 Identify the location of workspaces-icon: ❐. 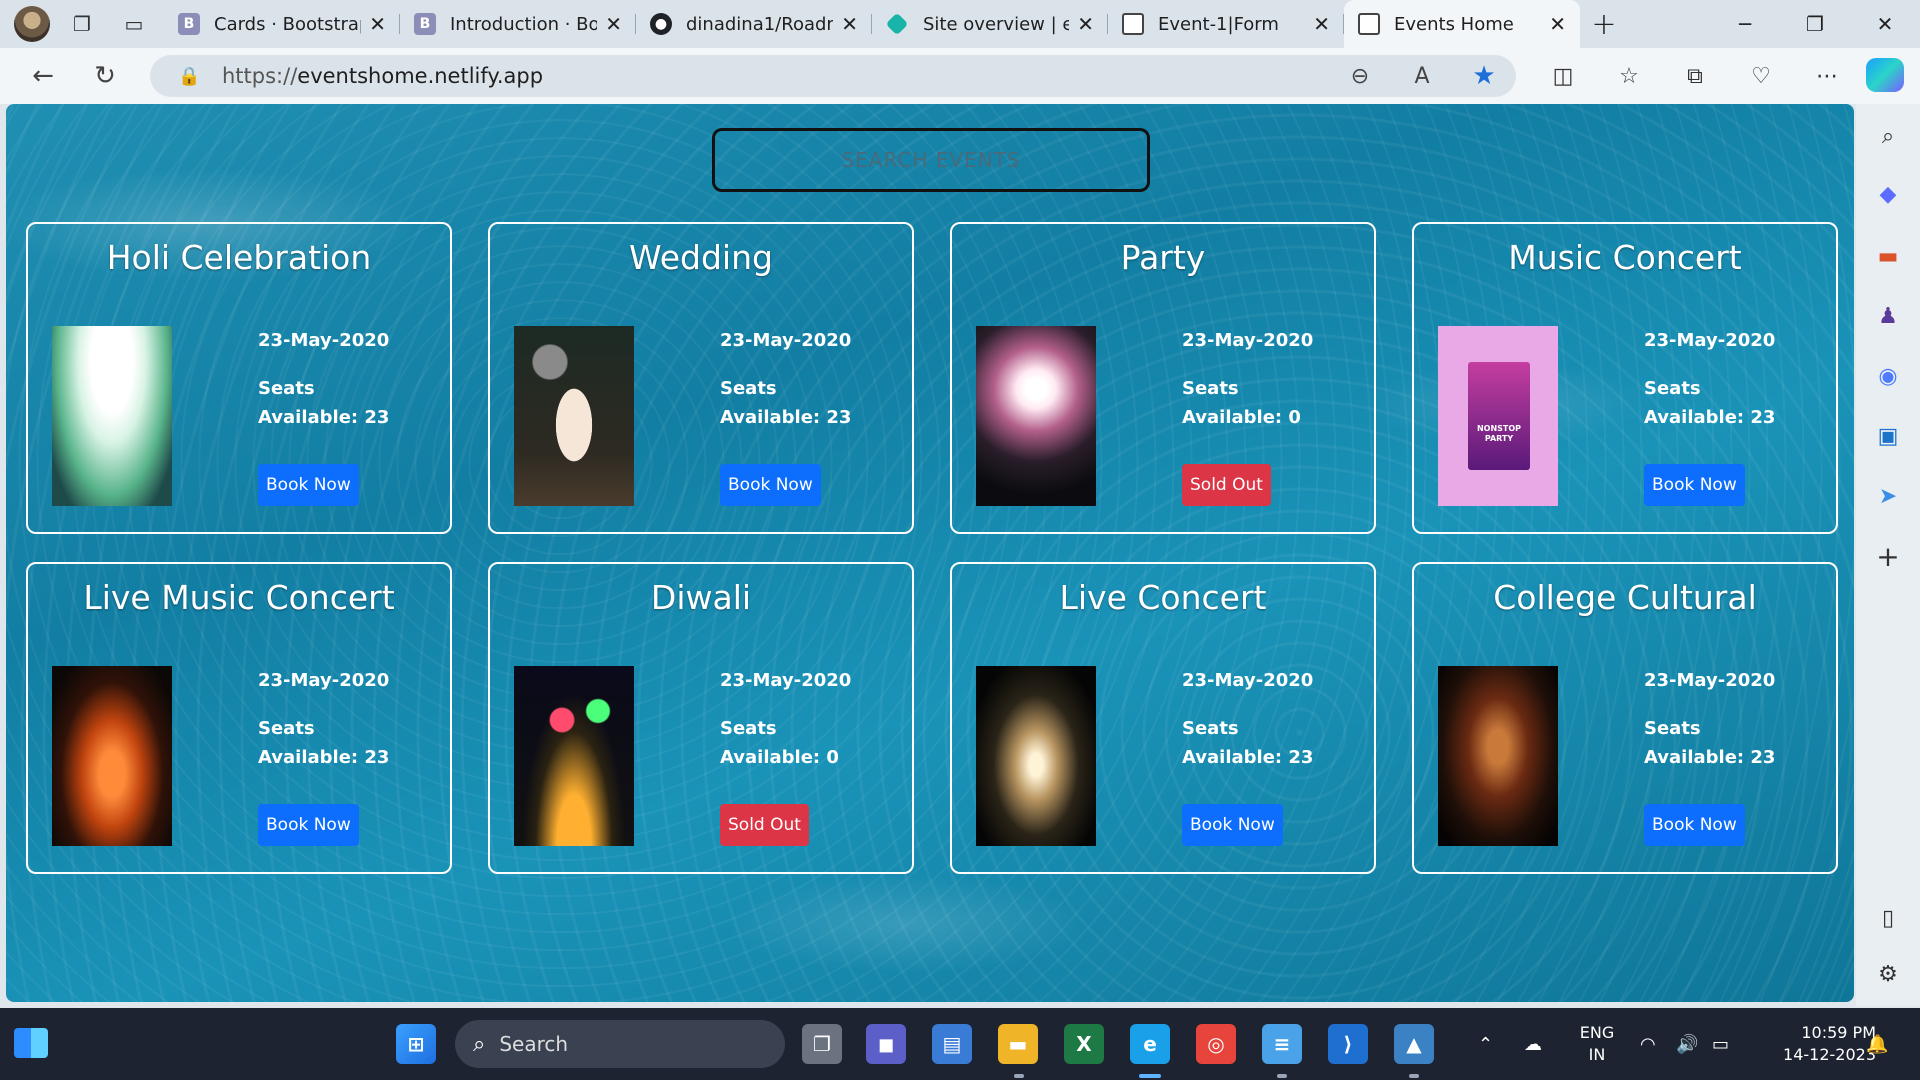
(82, 24).